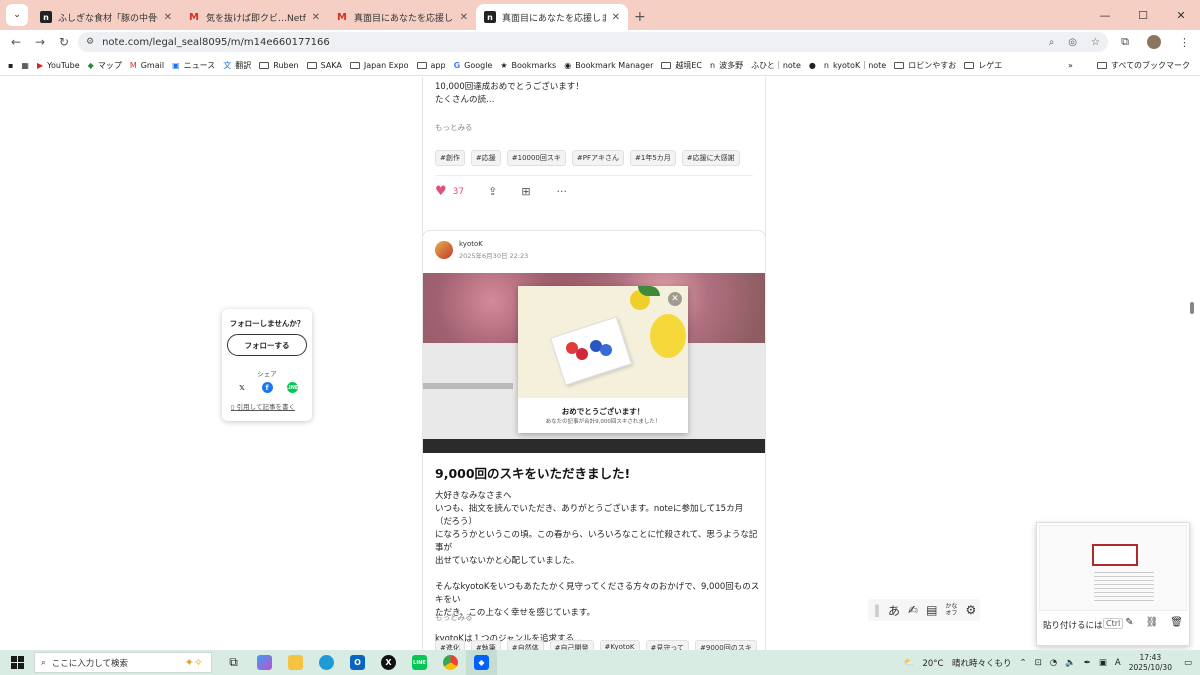 The width and height of the screenshot is (1200, 675). What do you see at coordinates (681, 65) in the screenshot?
I see `bookmark-ec: 越境EC` at bounding box center [681, 65].